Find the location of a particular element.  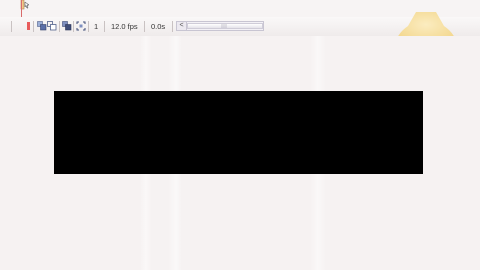

scrollbar-thumb is located at coordinates (225, 26).